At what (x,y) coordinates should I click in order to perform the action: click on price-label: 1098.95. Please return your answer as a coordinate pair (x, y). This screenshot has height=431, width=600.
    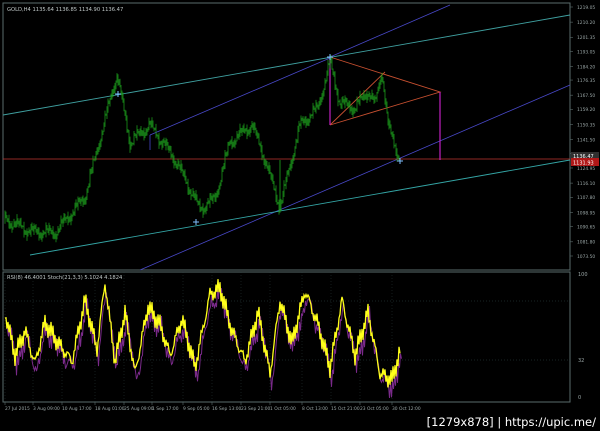
    Looking at the image, I should click on (586, 213).